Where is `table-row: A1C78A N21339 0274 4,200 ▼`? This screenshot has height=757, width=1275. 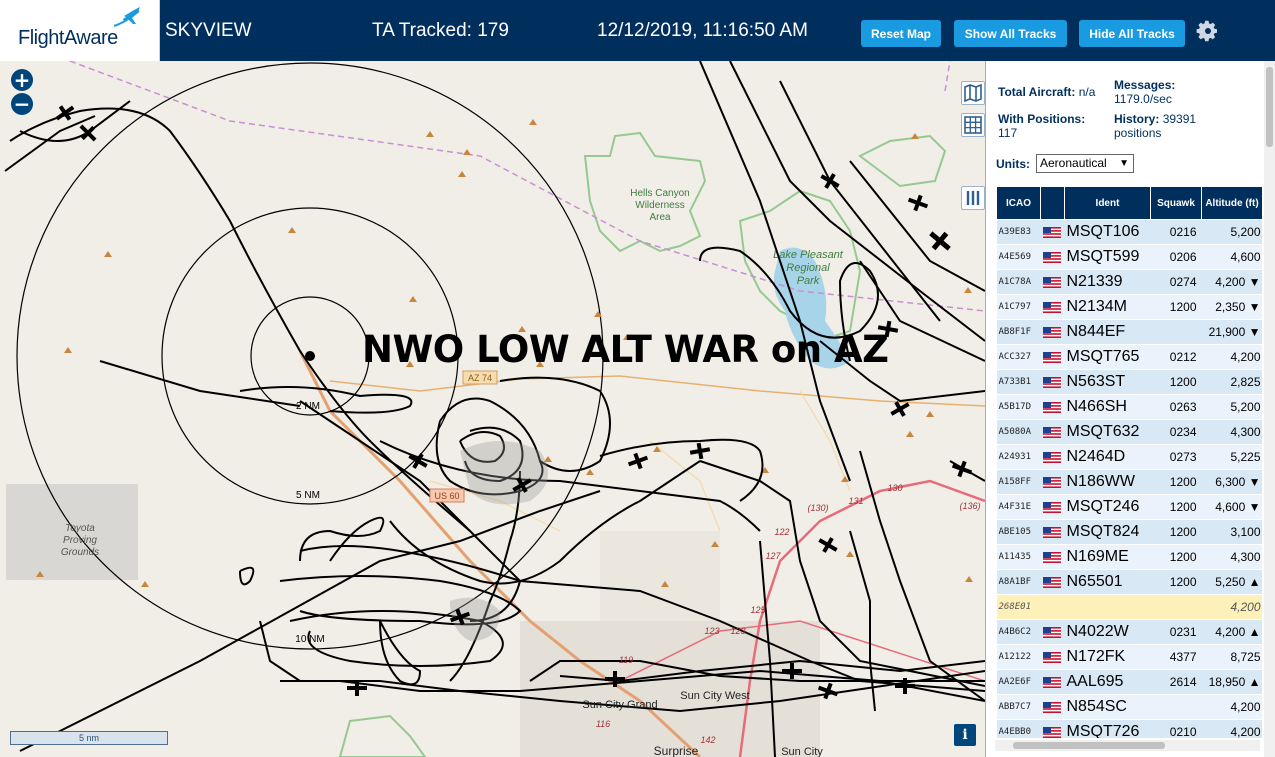
table-row: A1C78A N21339 0274 4,200 ▼ is located at coordinates (1129, 282).